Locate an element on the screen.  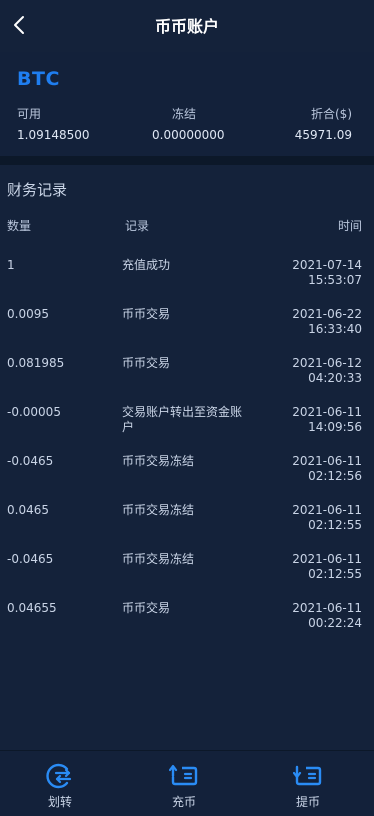
row-datetime: 2021-06-11 14:09:56 is located at coordinates (327, 420).